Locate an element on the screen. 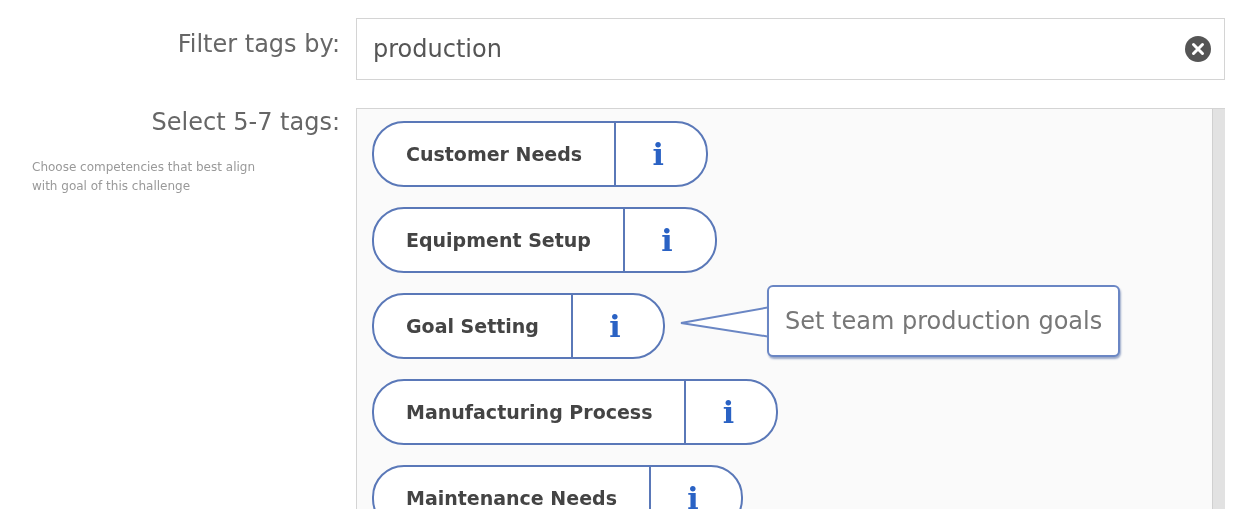 This screenshot has height=509, width=1233. tags-hint: Choose competencies that best align with goal of this challenge is located at coordinates (144, 177).